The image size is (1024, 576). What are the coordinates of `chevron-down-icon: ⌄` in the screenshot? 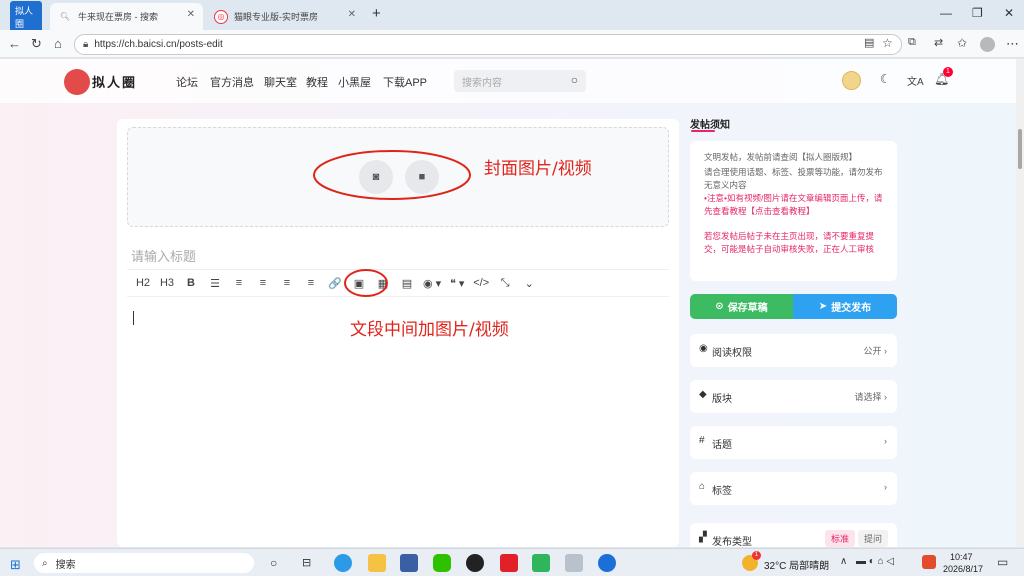 It's located at (529, 283).